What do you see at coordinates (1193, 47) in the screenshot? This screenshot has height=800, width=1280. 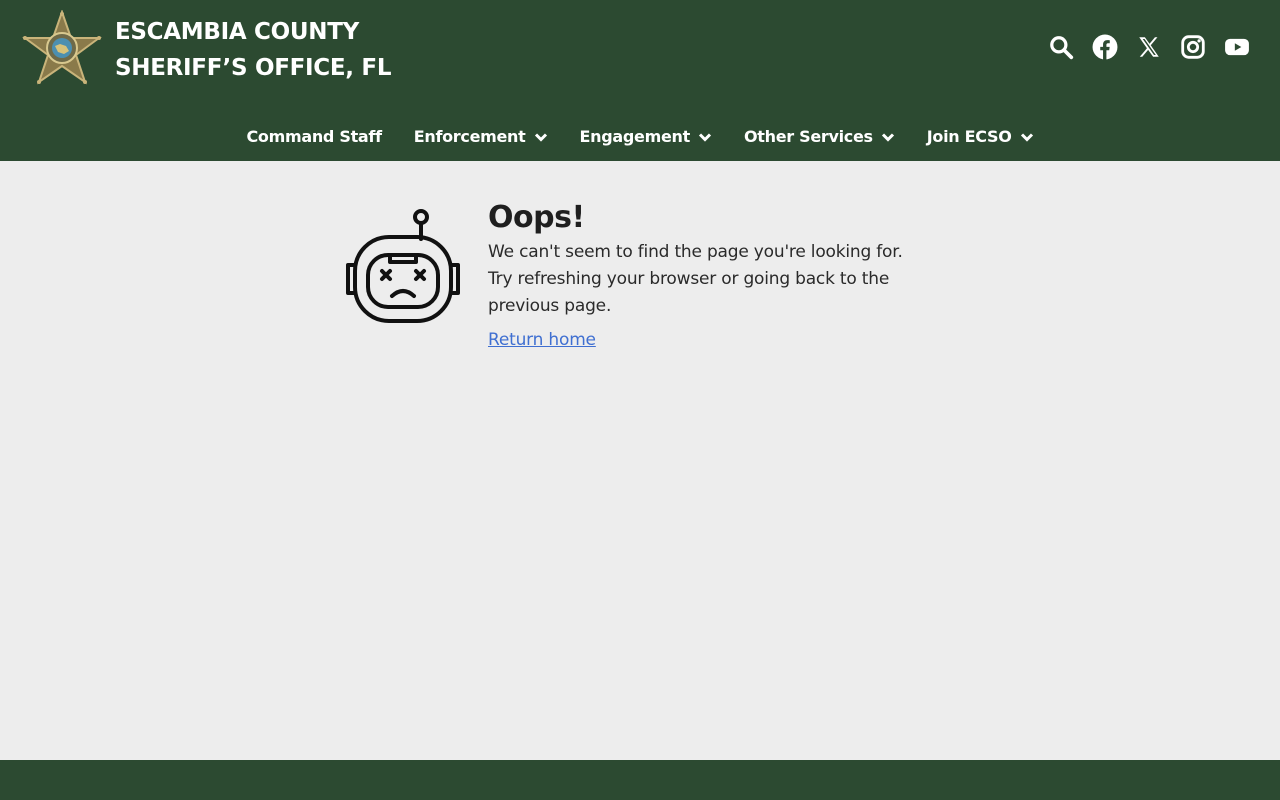 I see `instagram-icon` at bounding box center [1193, 47].